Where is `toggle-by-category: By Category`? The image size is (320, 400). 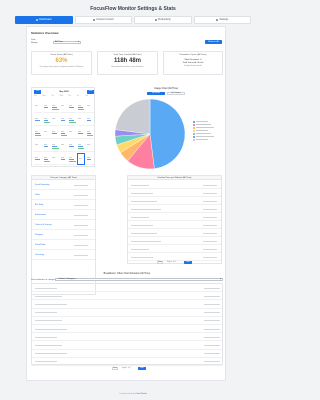
toggle-by-category: By Category is located at coordinates (176, 93).